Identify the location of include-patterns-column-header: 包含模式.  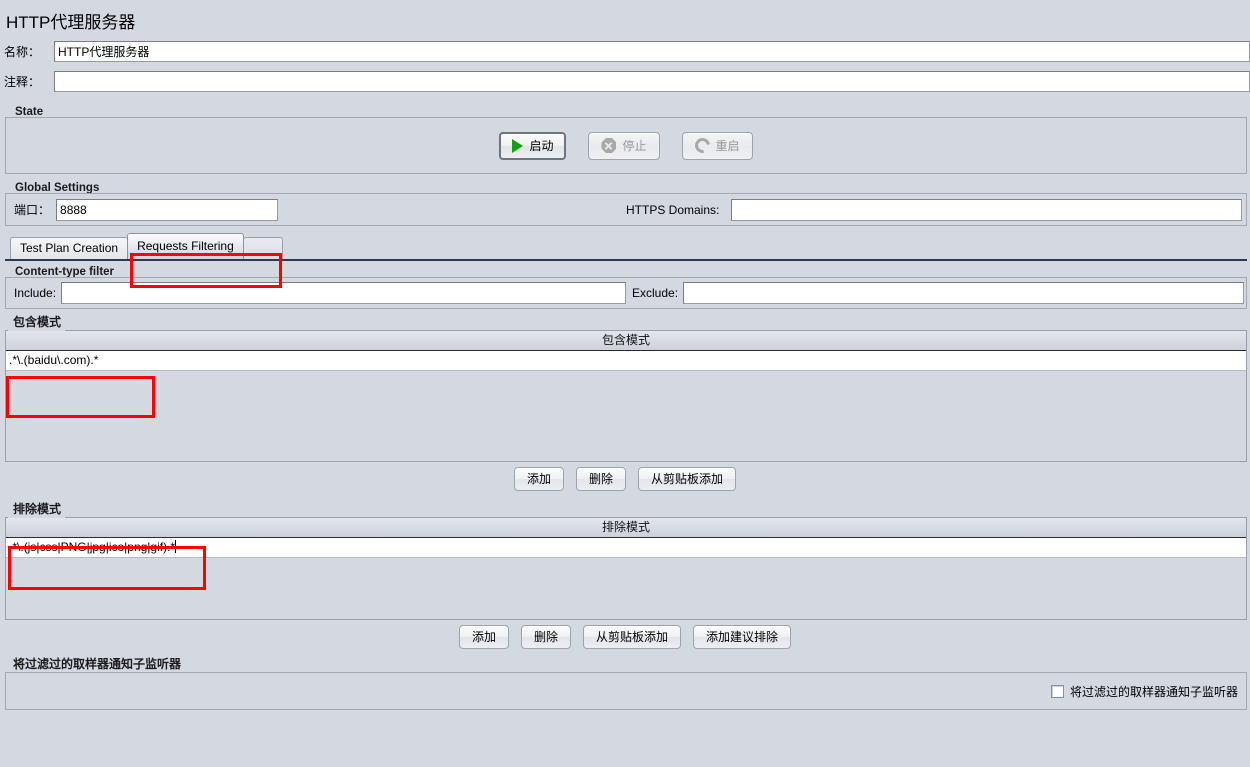
(626, 341).